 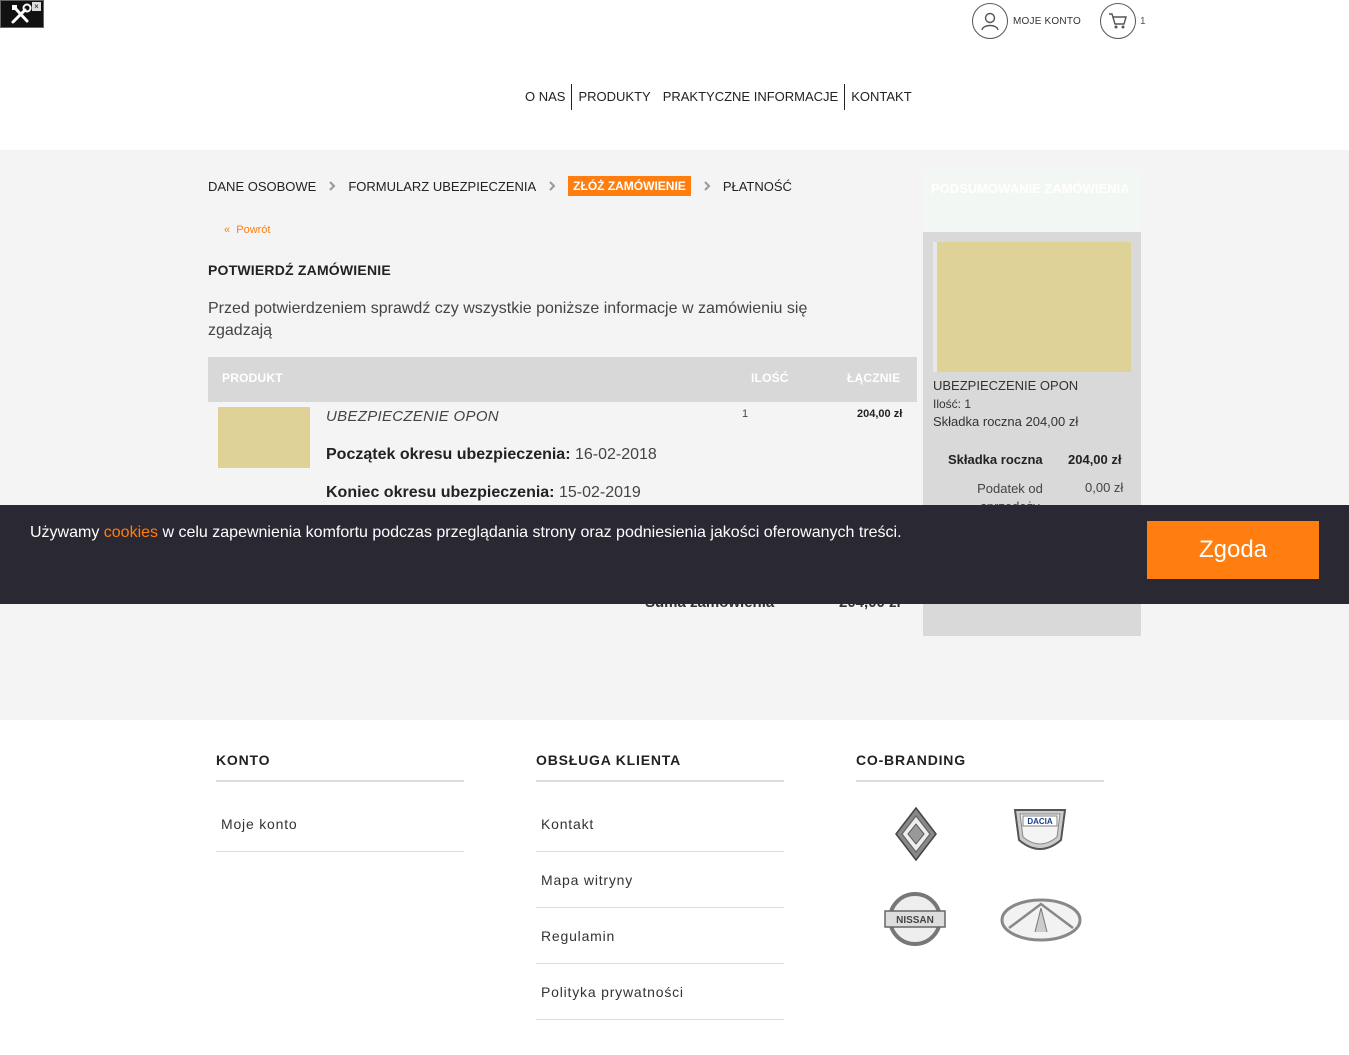 What do you see at coordinates (1032, 307) in the screenshot?
I see `summary-product-image` at bounding box center [1032, 307].